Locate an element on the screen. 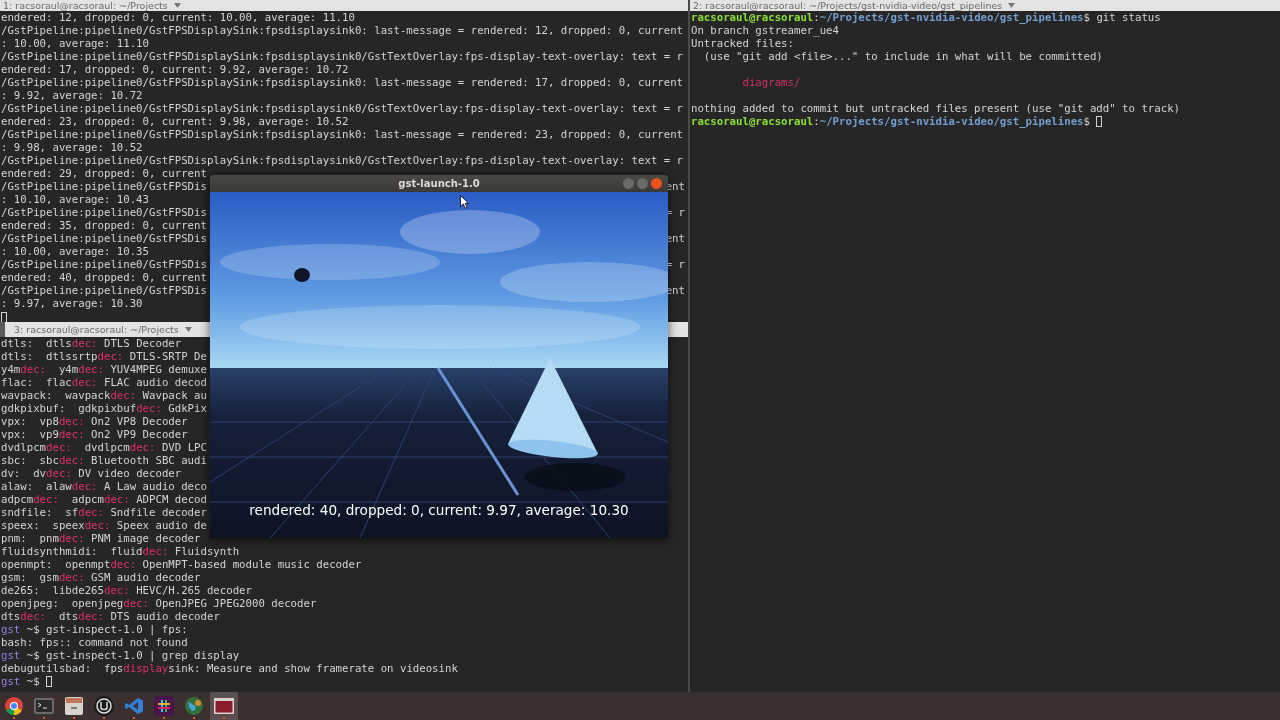 The image size is (1280, 720). terminal-line: endered: 17, dropped: 0, current: 9.92, average: 10.72 is located at coordinates (175, 69).